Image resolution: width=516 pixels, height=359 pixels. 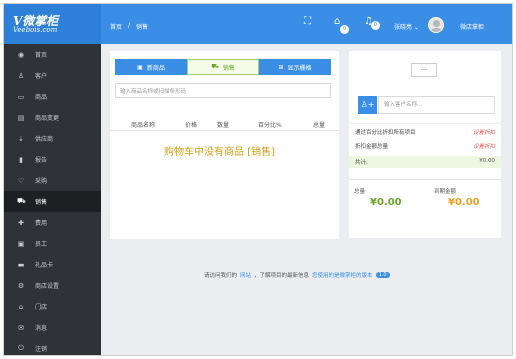 I want to click on sidebar-item-label: 礼品卡, so click(x=44, y=265).